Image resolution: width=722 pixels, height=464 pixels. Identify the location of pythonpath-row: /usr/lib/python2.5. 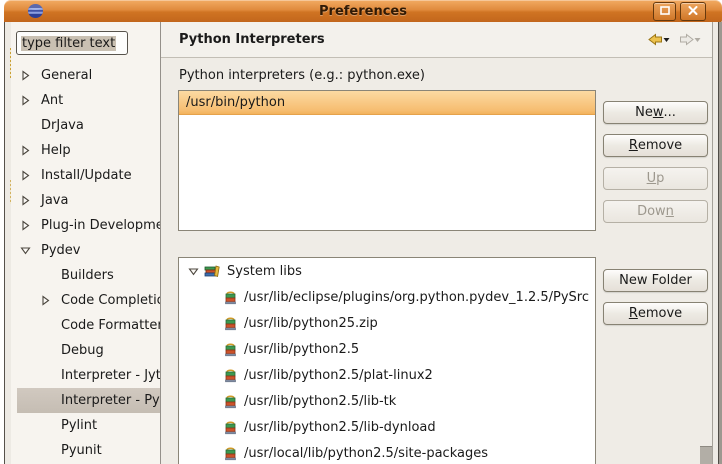
(387, 349).